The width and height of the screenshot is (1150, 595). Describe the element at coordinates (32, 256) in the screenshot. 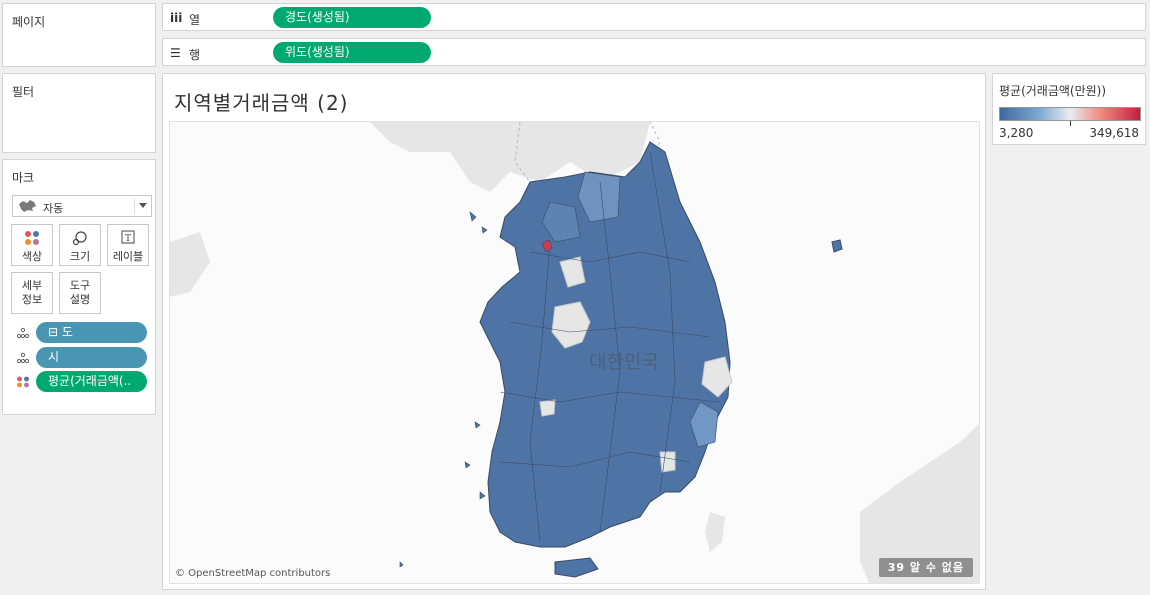

I see `color-button-label: 색상` at that location.